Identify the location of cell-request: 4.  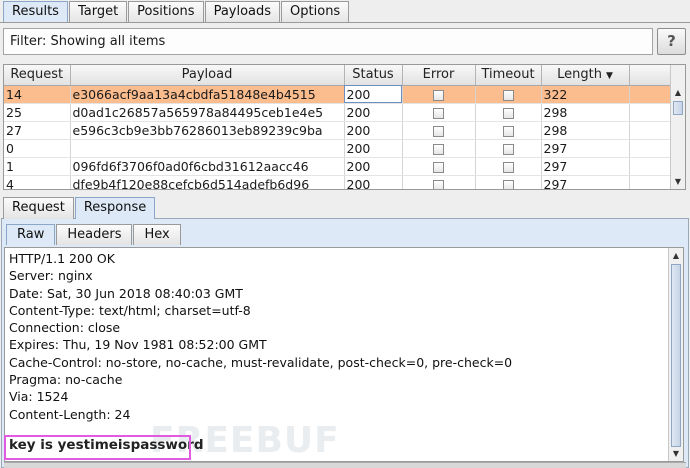
(37, 182).